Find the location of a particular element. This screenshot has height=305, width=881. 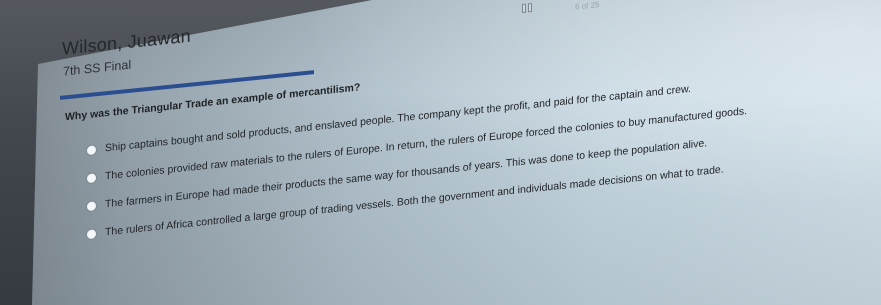

student-name: Wilson, Juawan is located at coordinates (126, 42).